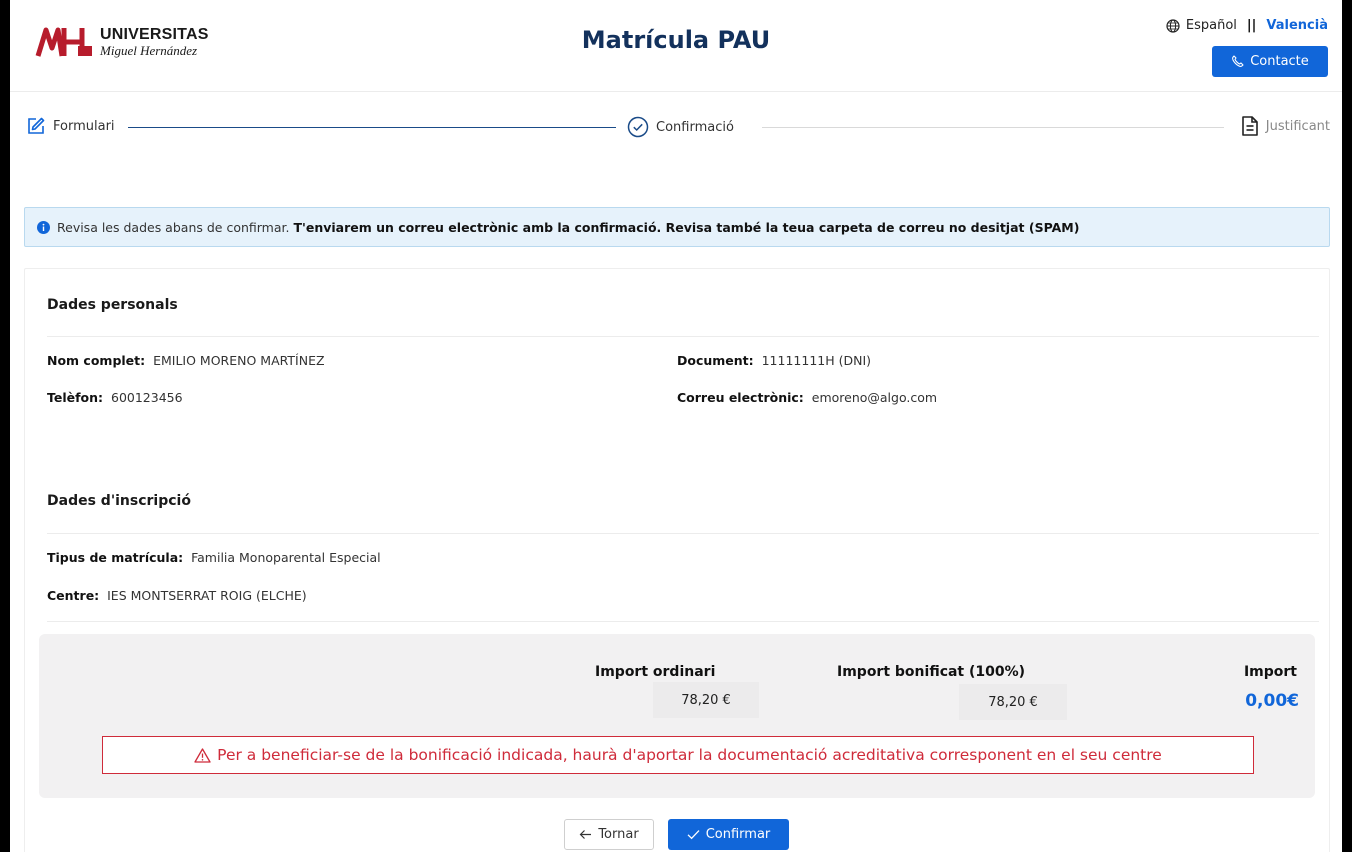  What do you see at coordinates (655, 672) in the screenshot?
I see `ordinary-amount-label: Import ordinari` at bounding box center [655, 672].